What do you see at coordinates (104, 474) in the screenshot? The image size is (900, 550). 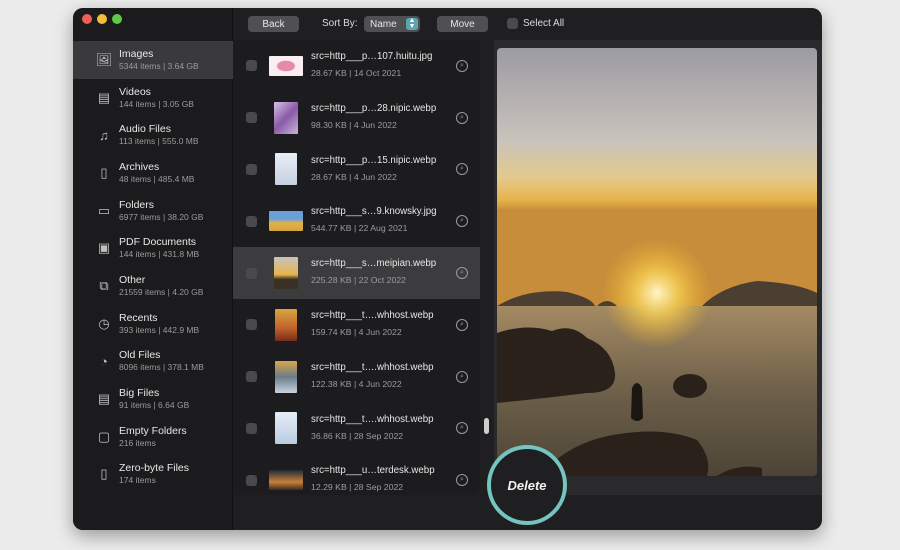 I see `blank-file-icon: ▯` at bounding box center [104, 474].